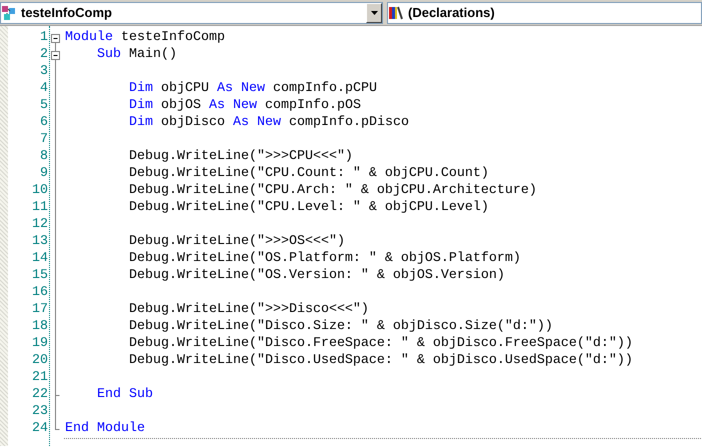 Image resolution: width=702 pixels, height=447 pixels. What do you see at coordinates (40, 310) in the screenshot?
I see `line-number: 17` at bounding box center [40, 310].